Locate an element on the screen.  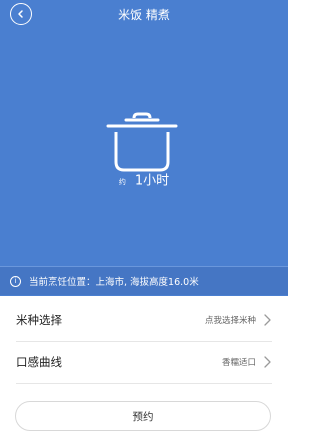
rice-type-value: 点我选择米种 is located at coordinates (230, 321).